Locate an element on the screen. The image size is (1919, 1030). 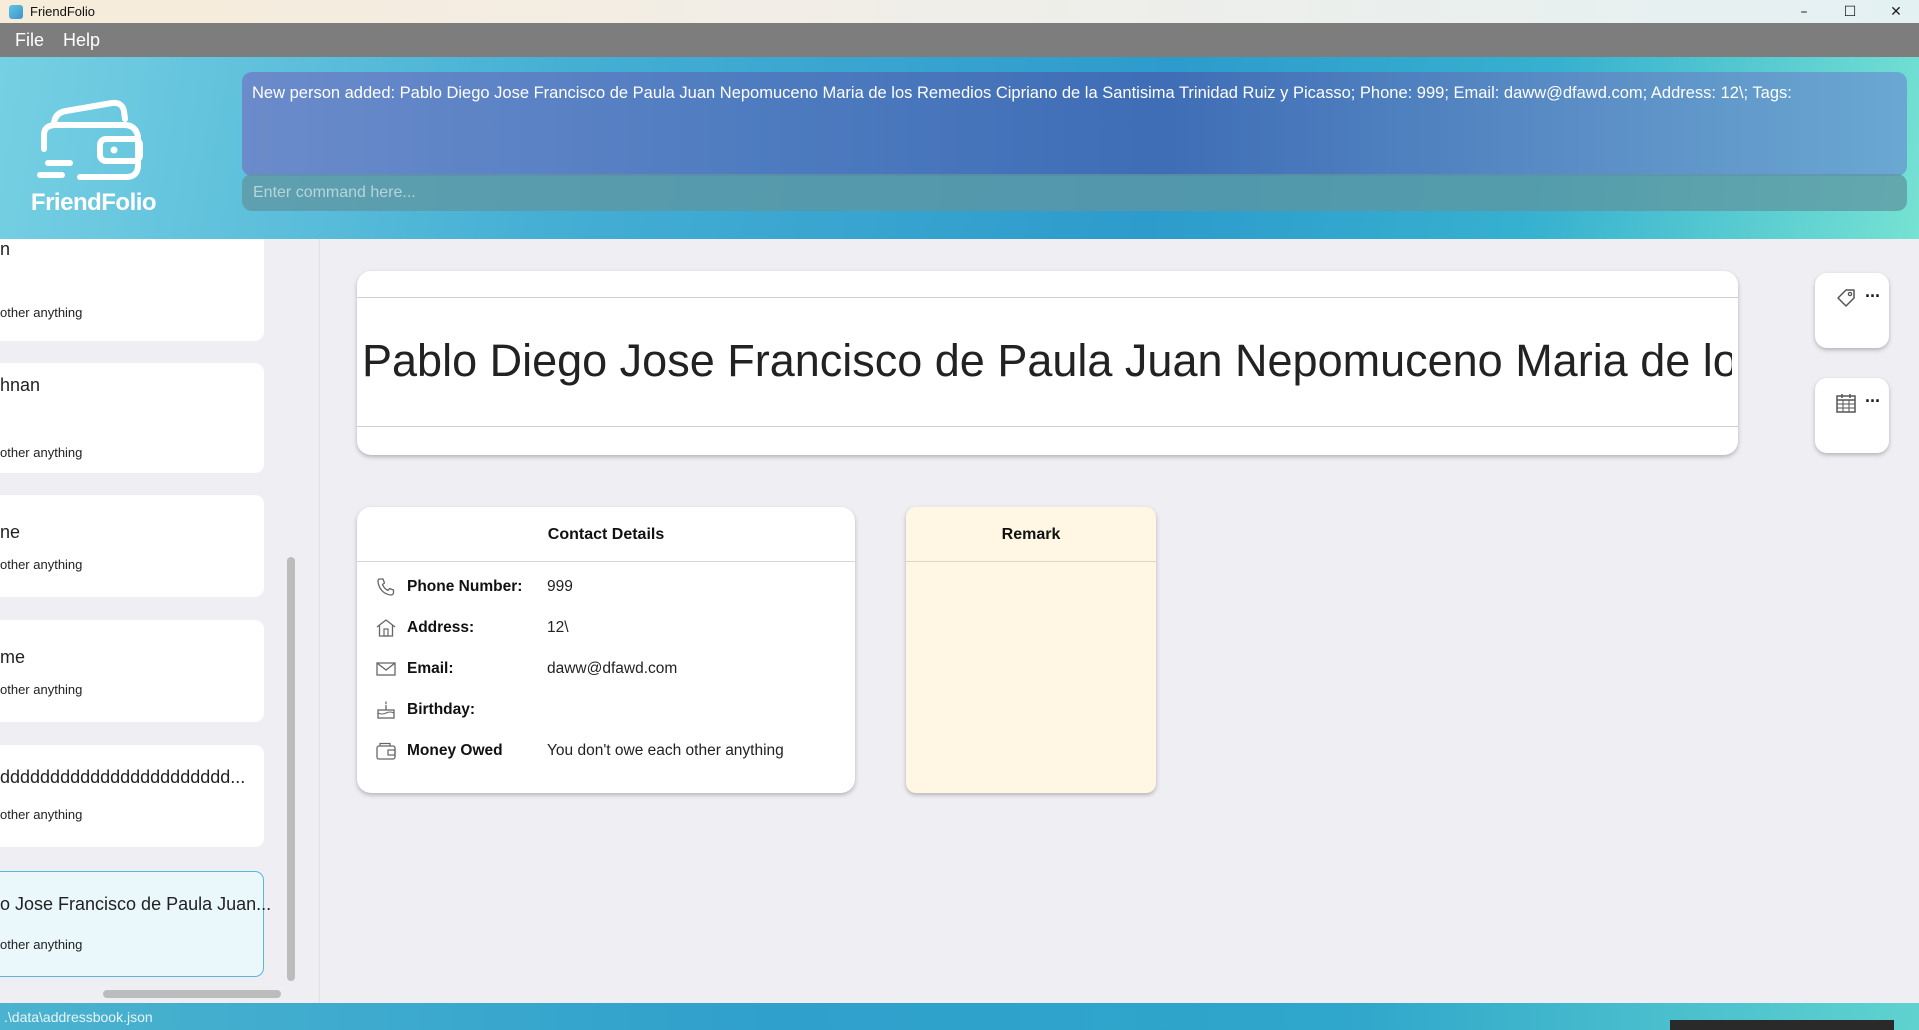
phone-icon is located at coordinates (386, 587).